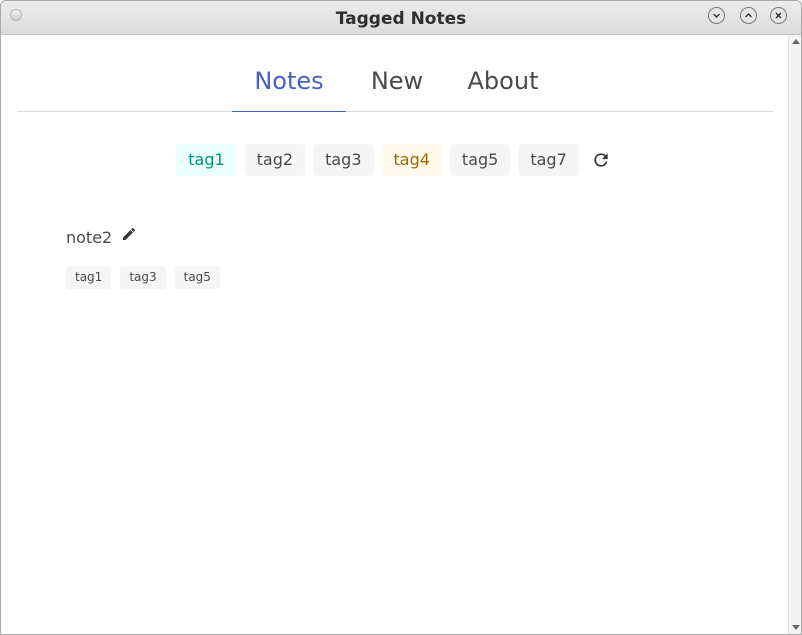 This screenshot has width=802, height=635. I want to click on title-bar: Tagged Notes, so click(401, 18).